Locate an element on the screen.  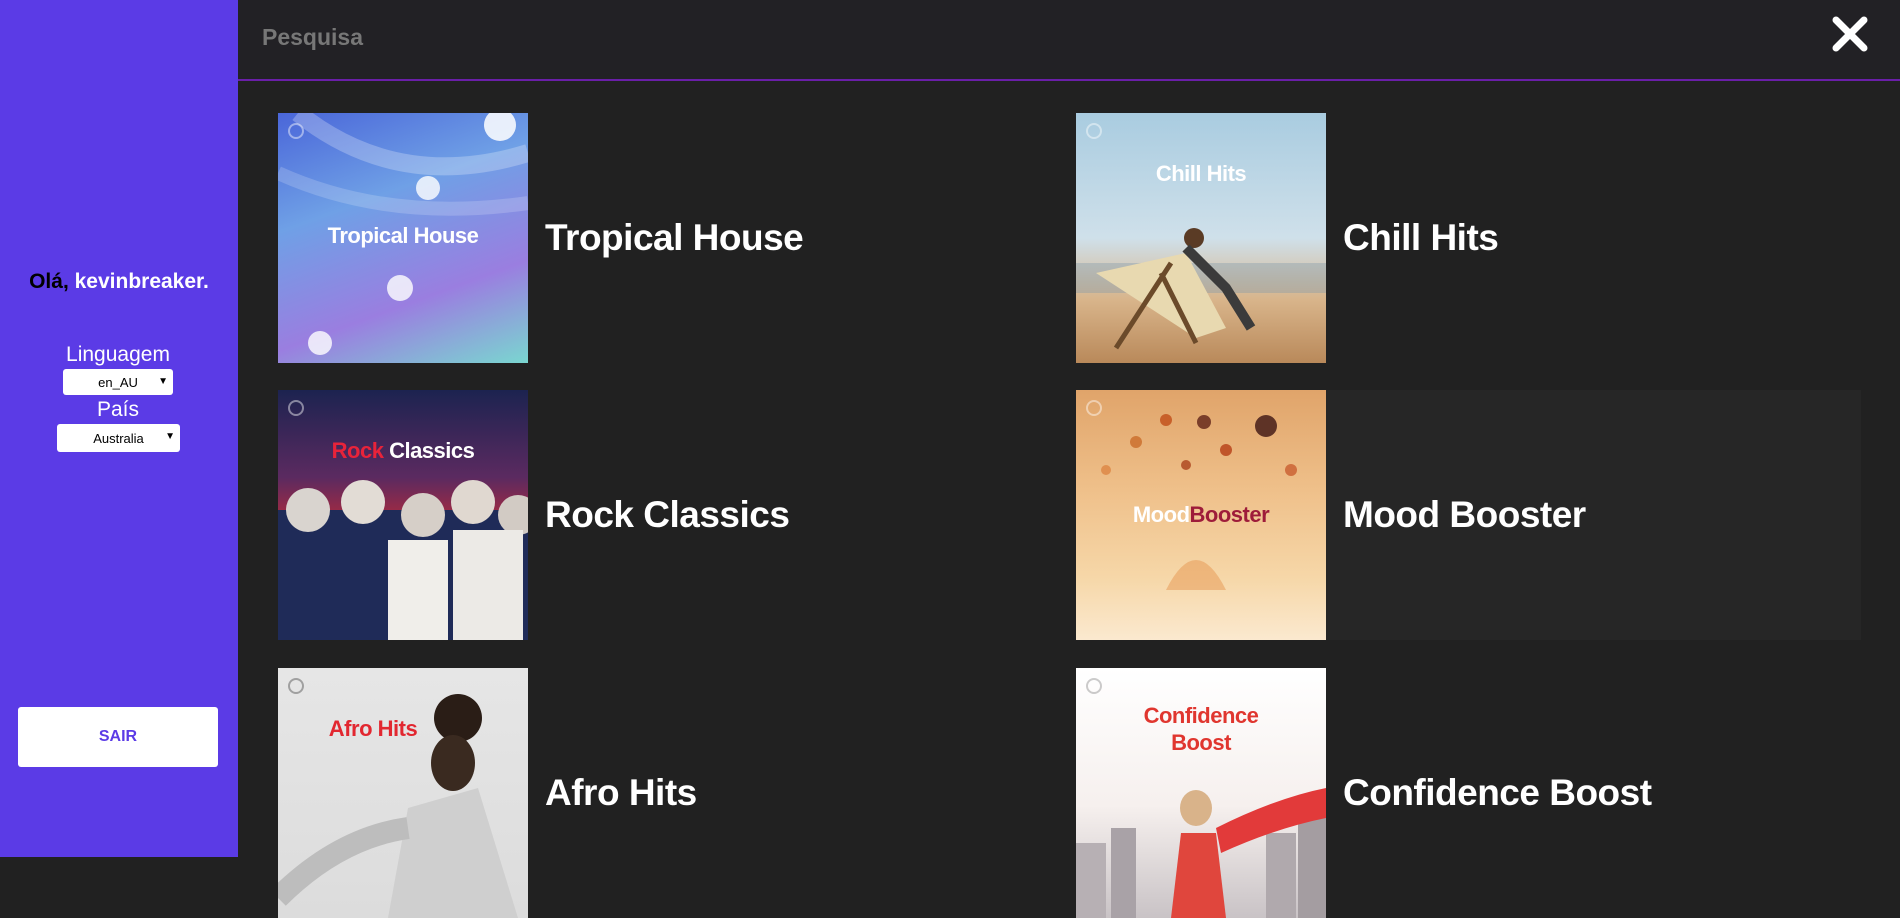
playlist-name: Rock Classics is located at coordinates (667, 514).